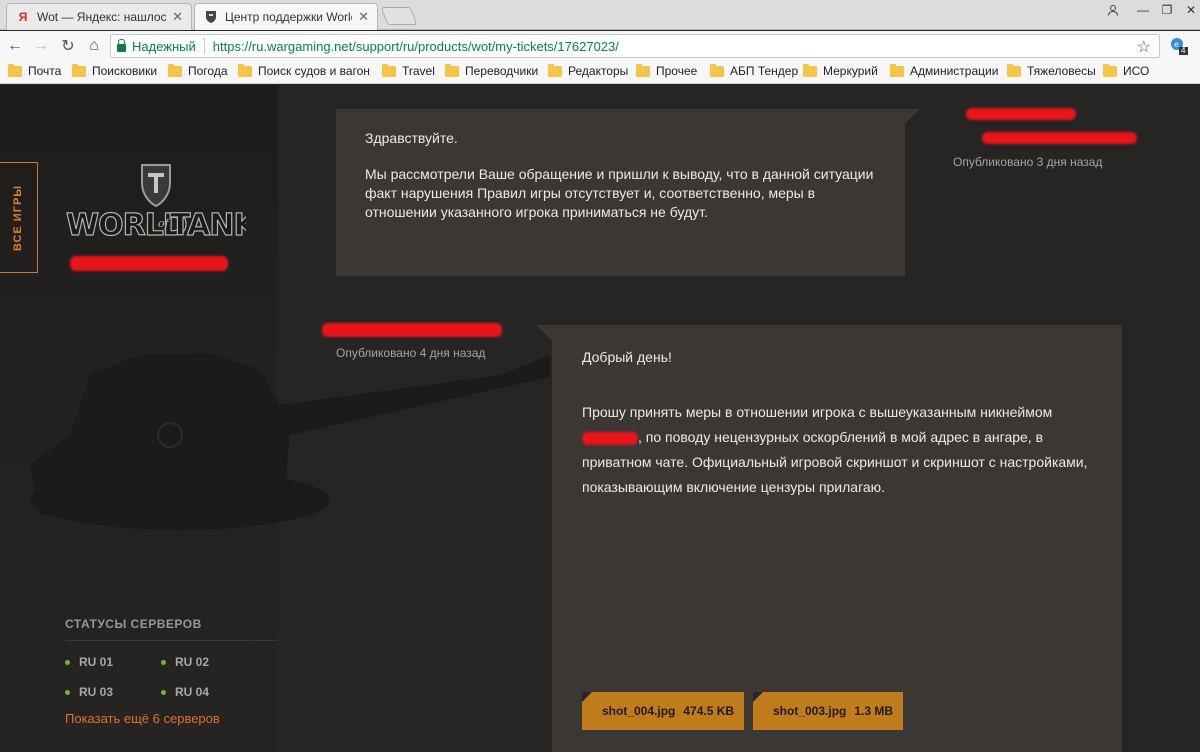 The width and height of the screenshot is (1200, 752). What do you see at coordinates (840, 70) in the screenshot?
I see `bookmark-item: Меркурий` at bounding box center [840, 70].